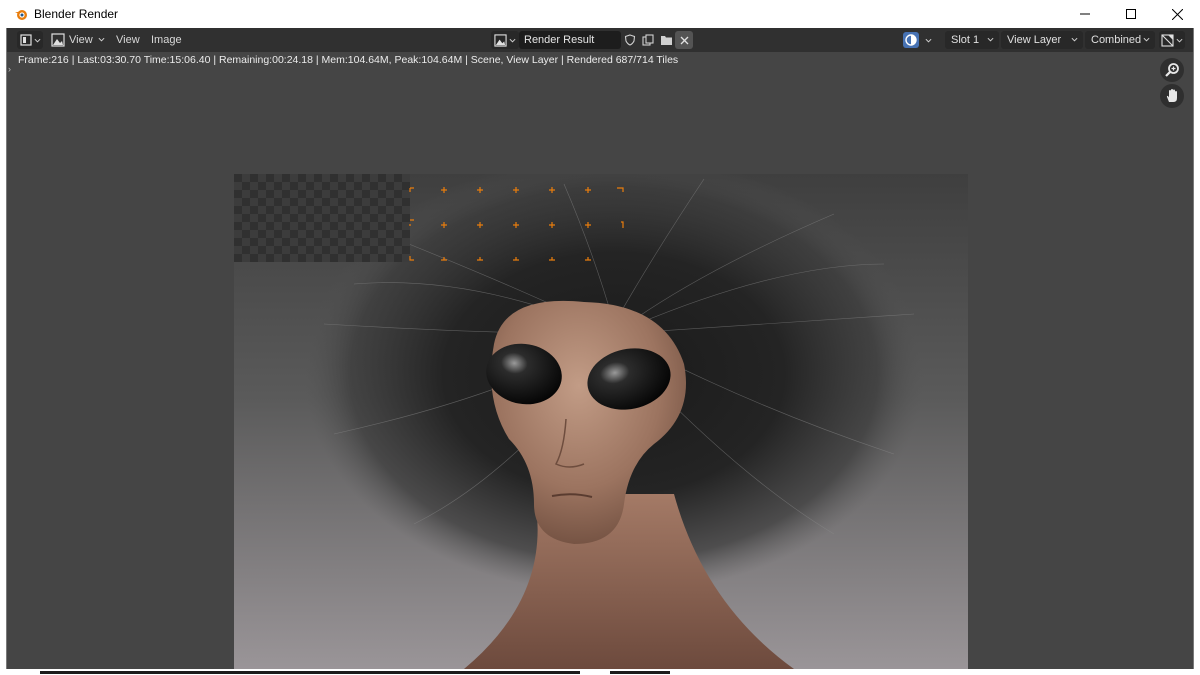  What do you see at coordinates (965, 40) in the screenshot?
I see `slot-selector-label: Slot 1` at bounding box center [965, 40].